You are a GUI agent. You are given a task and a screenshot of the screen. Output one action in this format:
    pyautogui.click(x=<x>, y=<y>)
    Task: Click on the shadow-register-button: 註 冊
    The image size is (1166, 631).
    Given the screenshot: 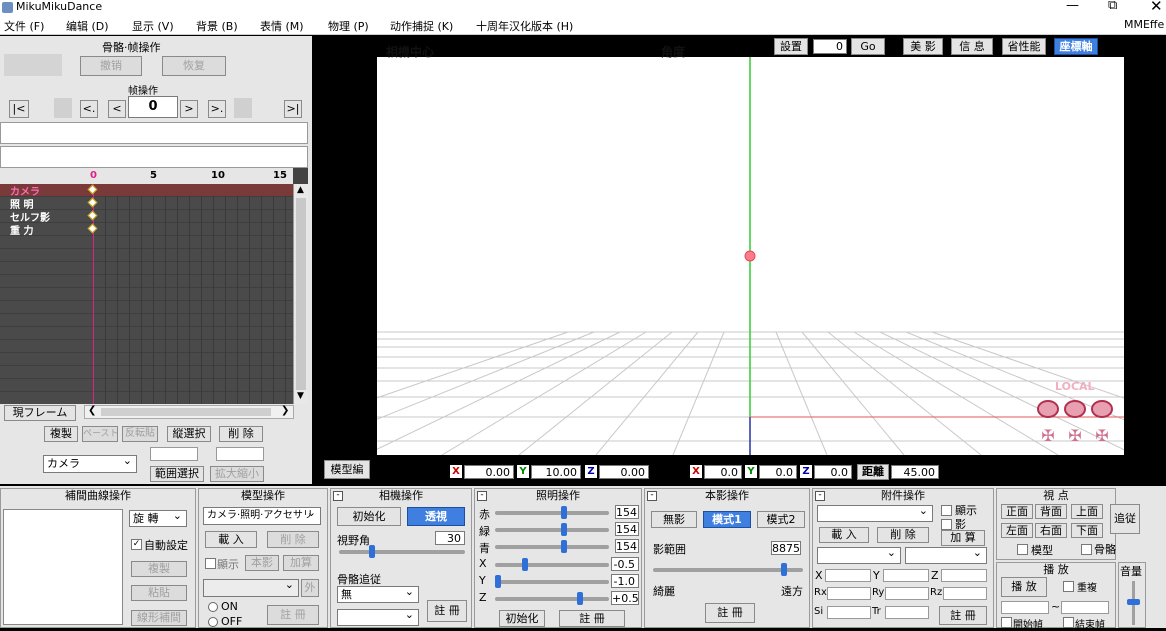 What is the action you would take?
    pyautogui.click(x=730, y=613)
    